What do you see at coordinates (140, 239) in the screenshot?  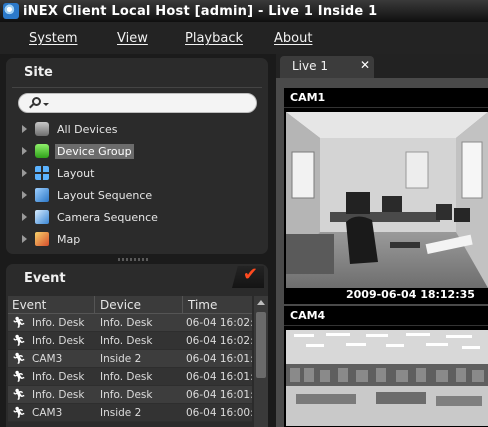 I see `tree-item-map: Map` at bounding box center [140, 239].